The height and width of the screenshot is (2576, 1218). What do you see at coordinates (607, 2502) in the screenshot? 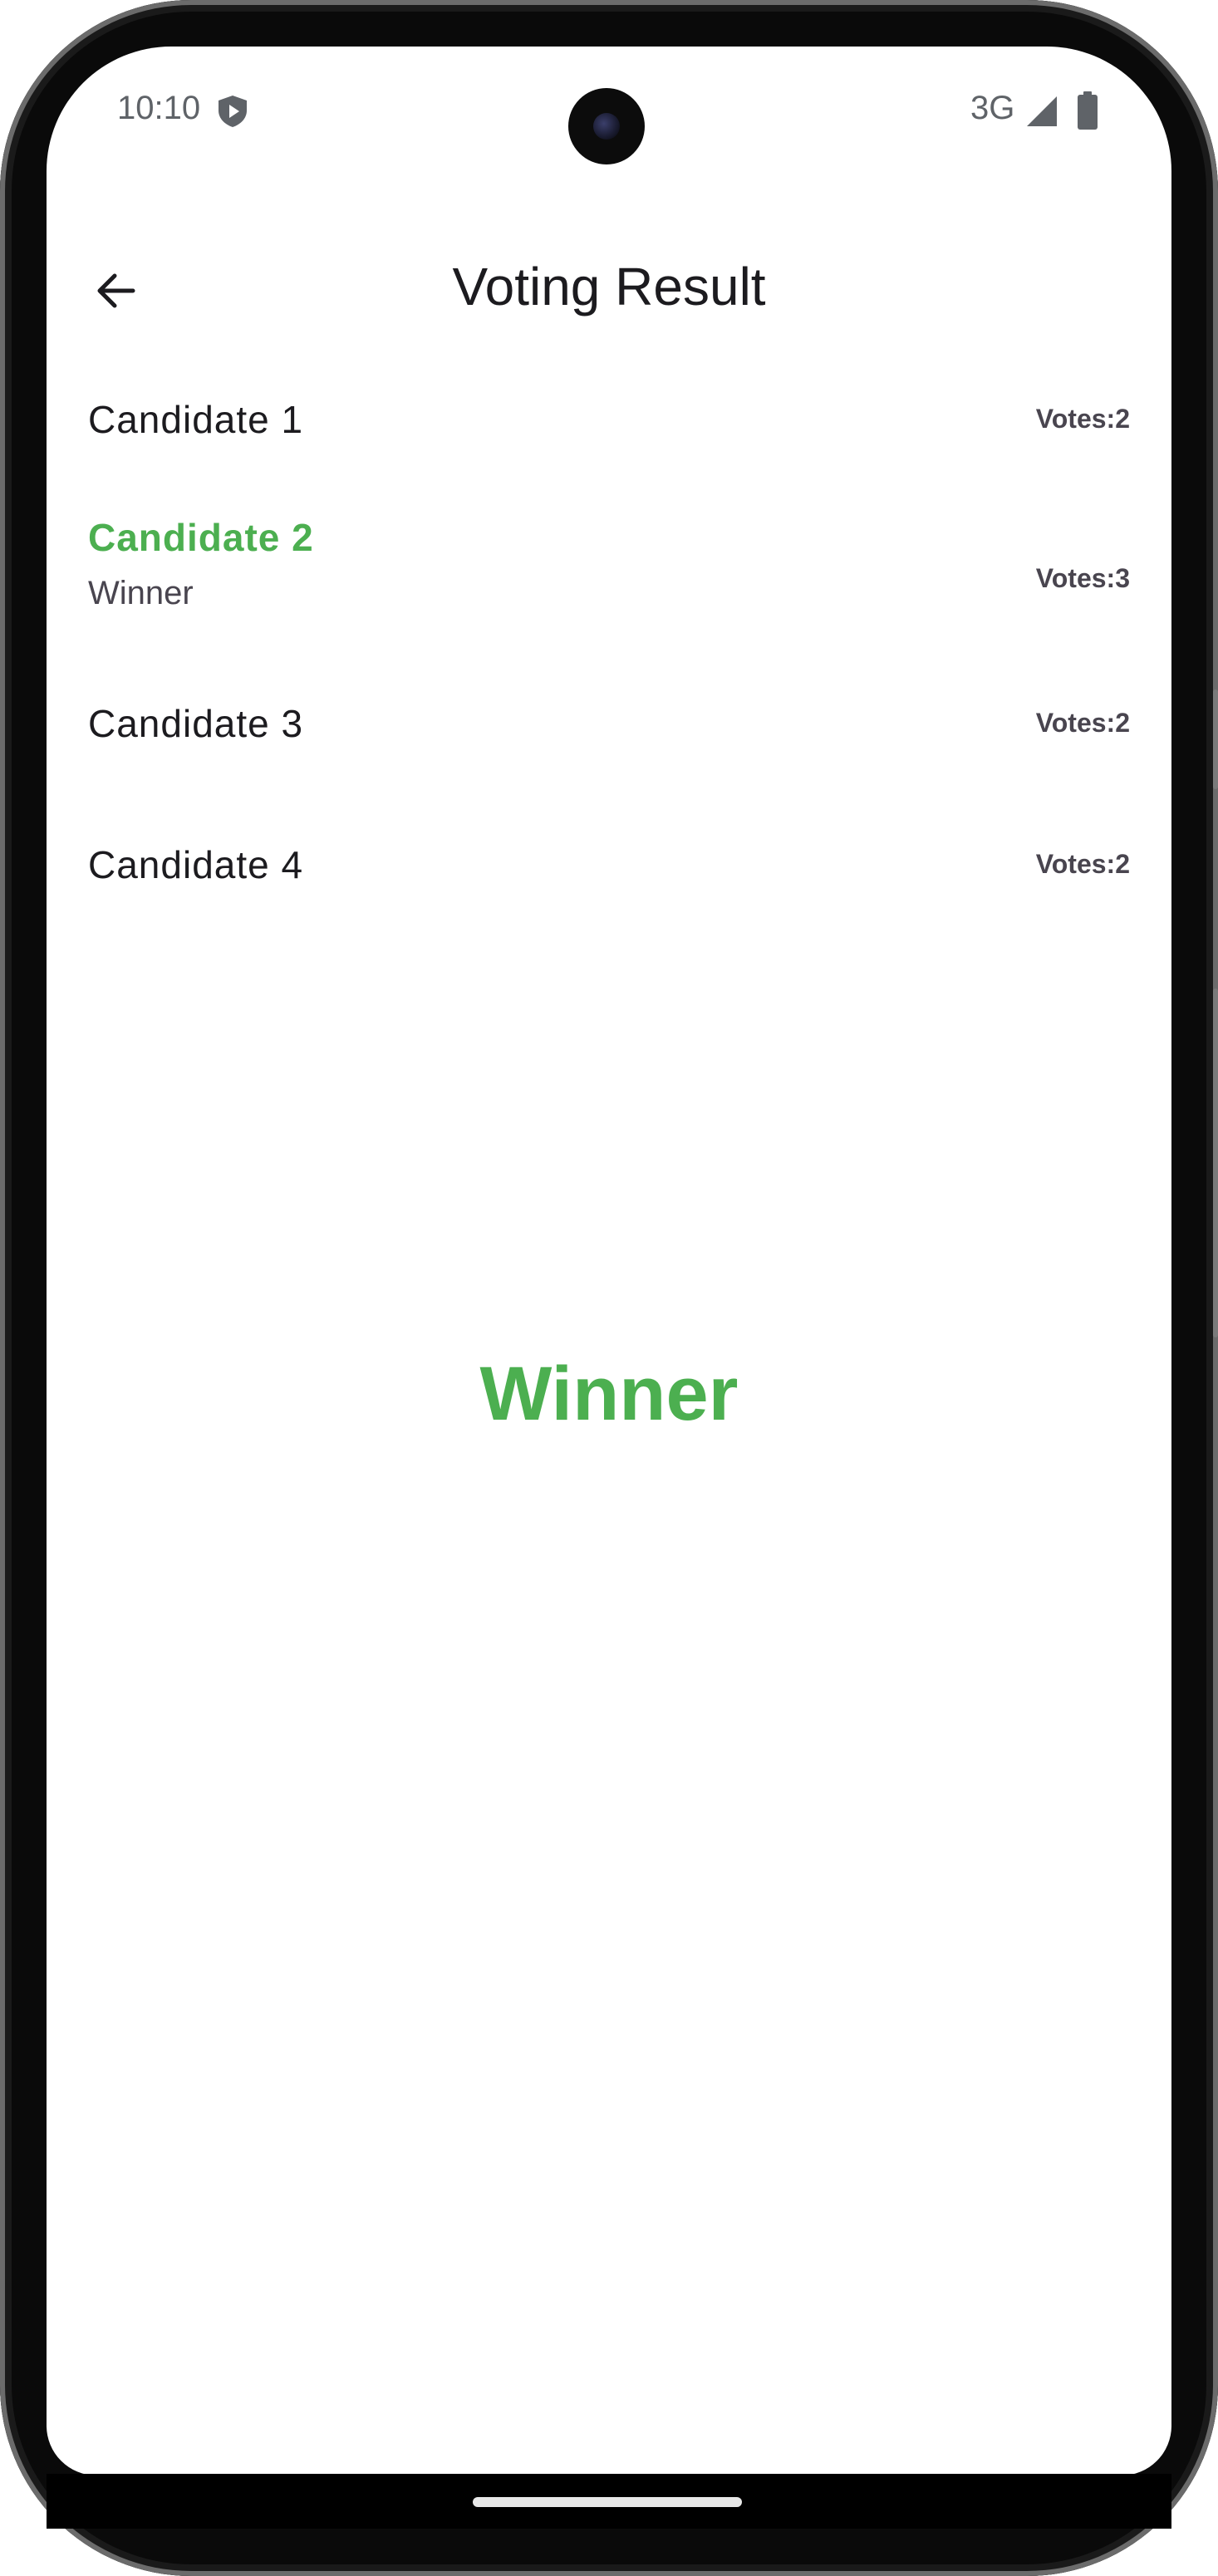
I see `home-indicator` at bounding box center [607, 2502].